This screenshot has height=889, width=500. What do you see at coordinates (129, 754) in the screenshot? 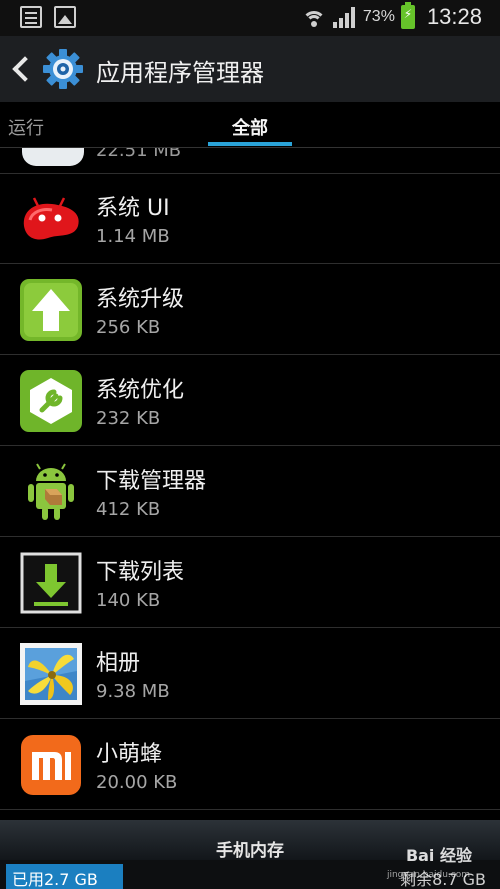
I see `app-name: 小萌蜂` at bounding box center [129, 754].